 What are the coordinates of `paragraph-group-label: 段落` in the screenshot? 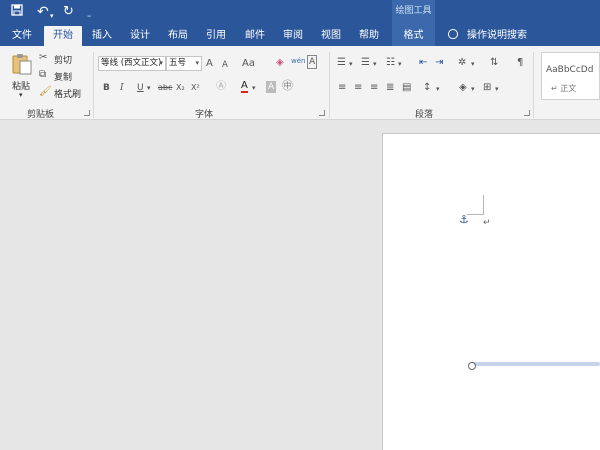 It's located at (424, 115).